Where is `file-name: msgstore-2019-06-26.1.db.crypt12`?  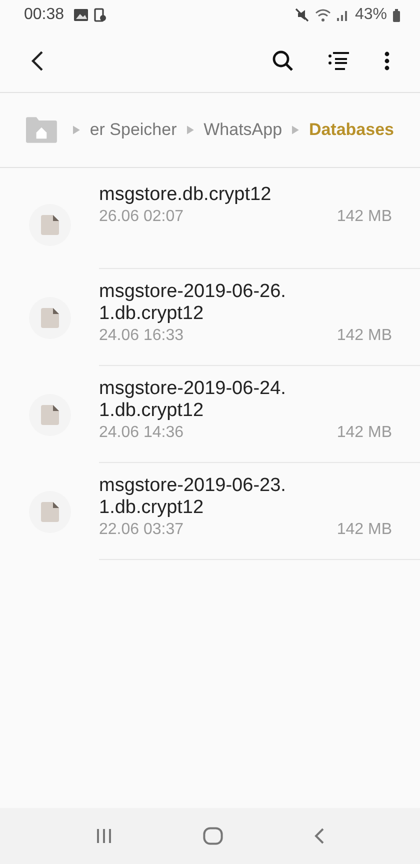
file-name: msgstore-2019-06-26.1.db.crypt12 is located at coordinates (199, 303).